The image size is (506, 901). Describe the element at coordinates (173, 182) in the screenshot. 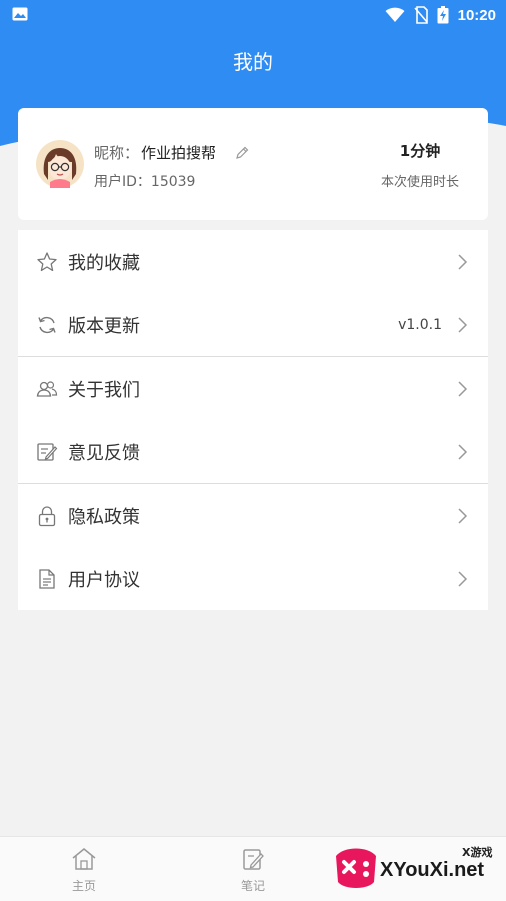

I see `user-id-value: 15039` at that location.